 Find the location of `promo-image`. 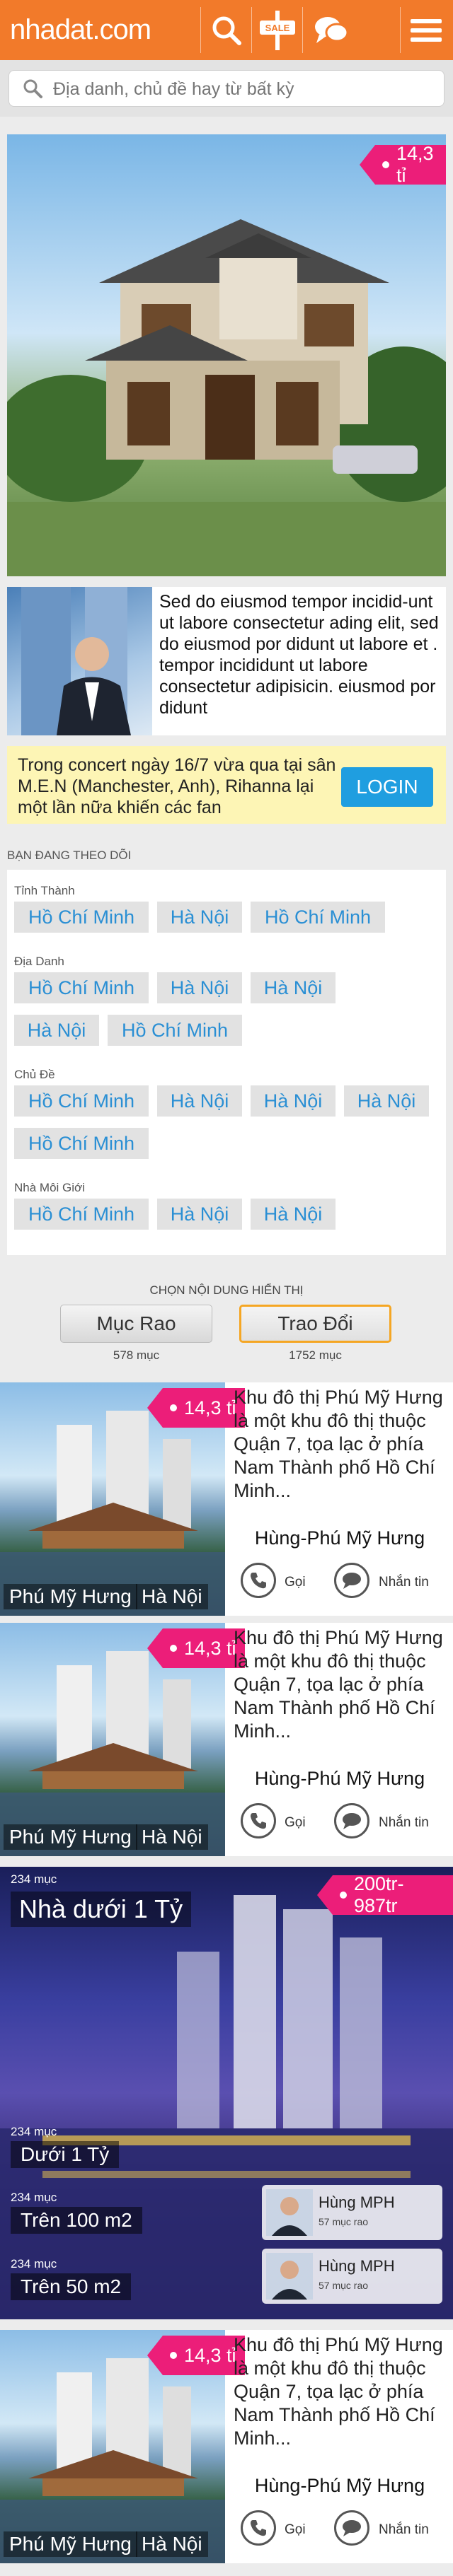

promo-image is located at coordinates (79, 661).